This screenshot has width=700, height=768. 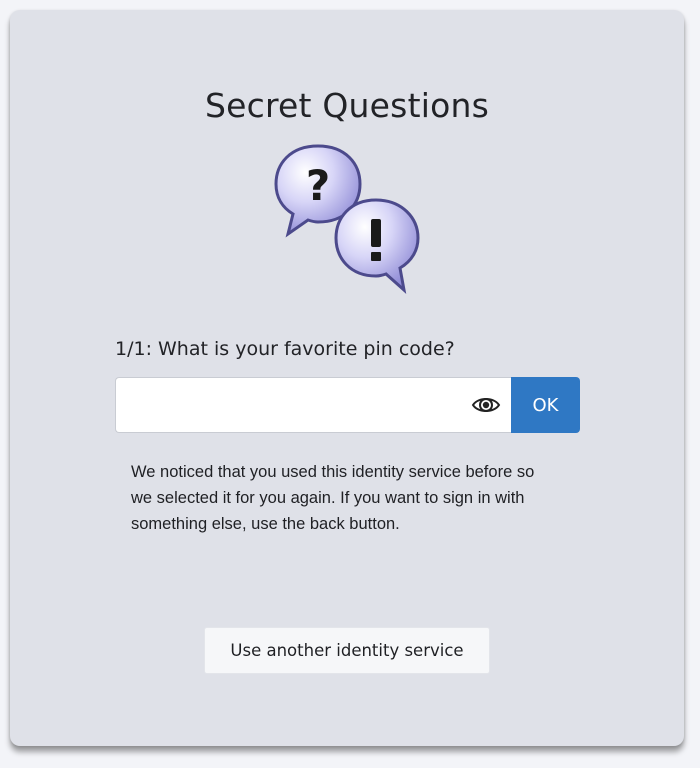 What do you see at coordinates (486, 405) in the screenshot?
I see `eye-icon` at bounding box center [486, 405].